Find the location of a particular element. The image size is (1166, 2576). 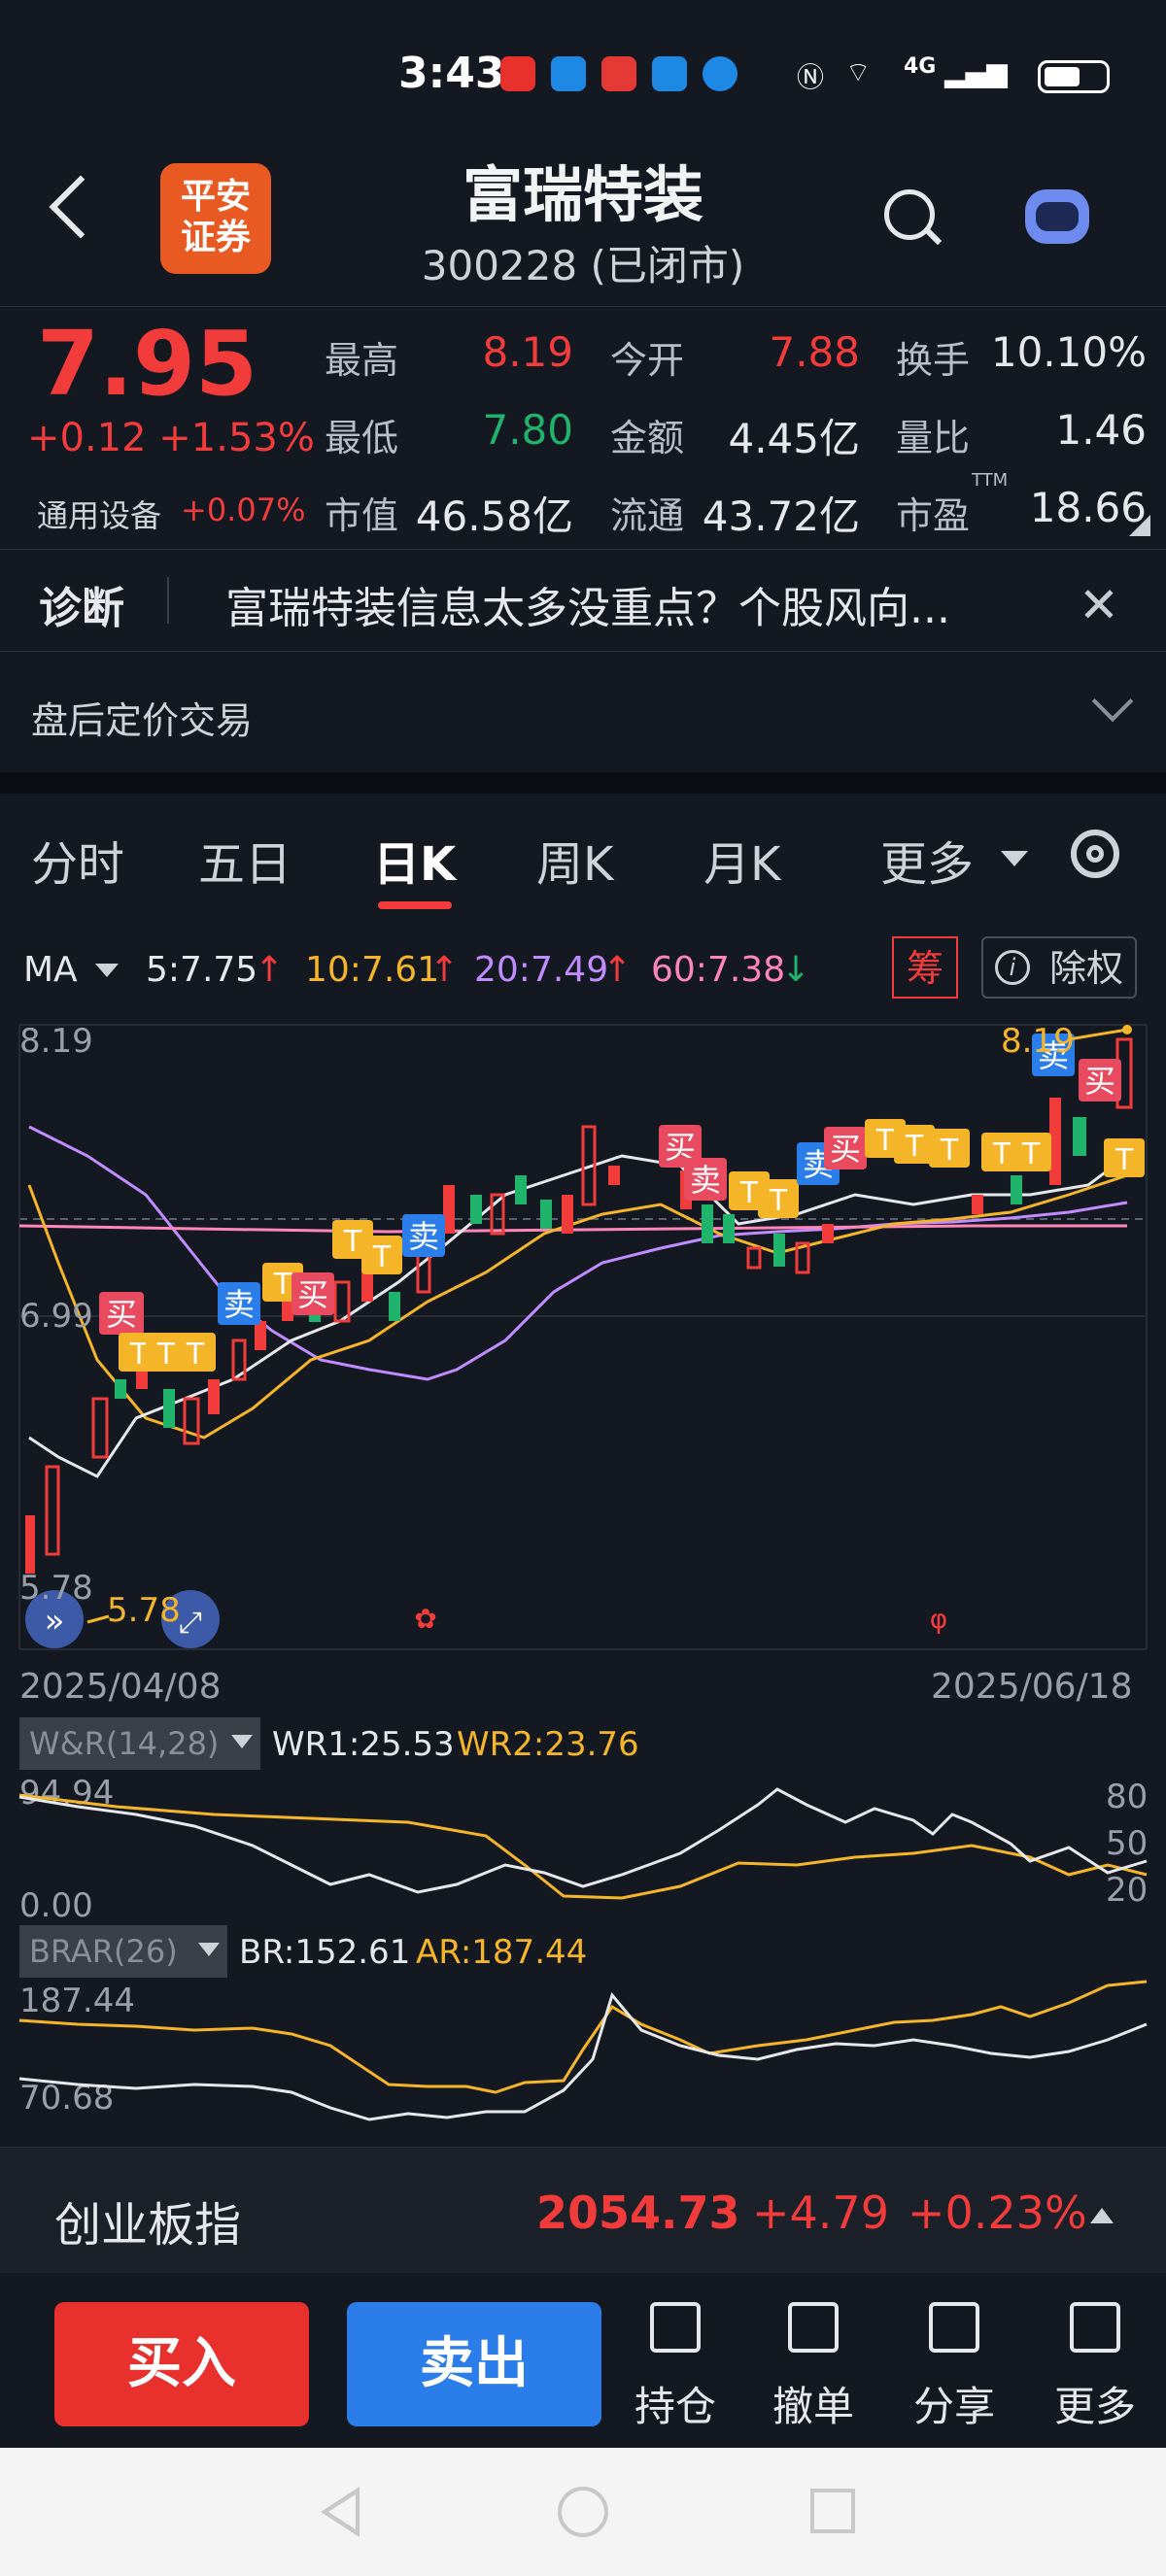

after-hours-trading: 盘后定价交易 is located at coordinates (583, 709).